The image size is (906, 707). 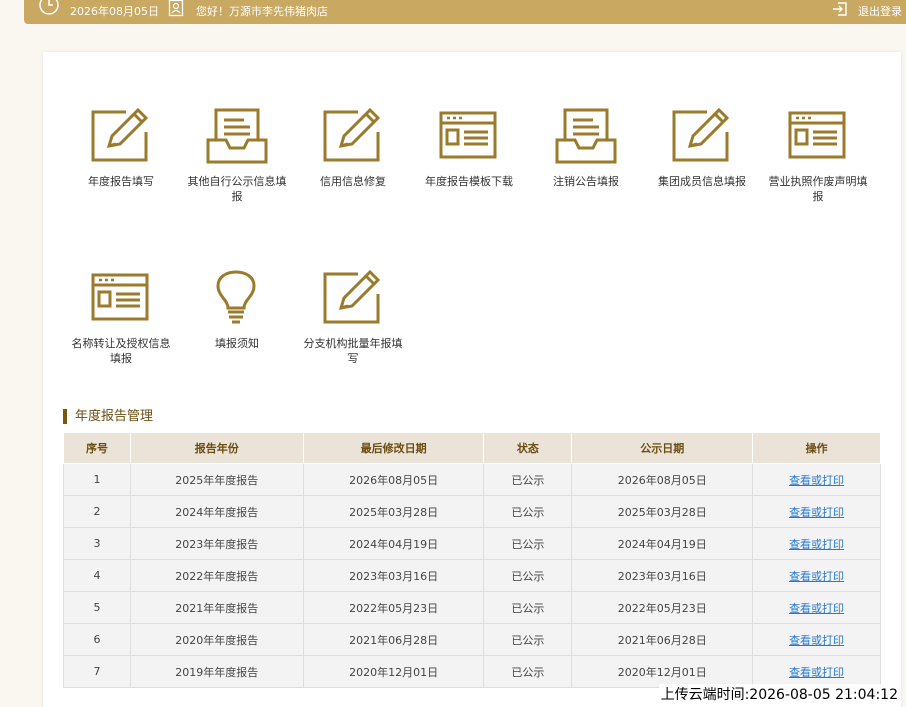 I want to click on cell-modified-date: 2026年08月05日, so click(x=393, y=479).